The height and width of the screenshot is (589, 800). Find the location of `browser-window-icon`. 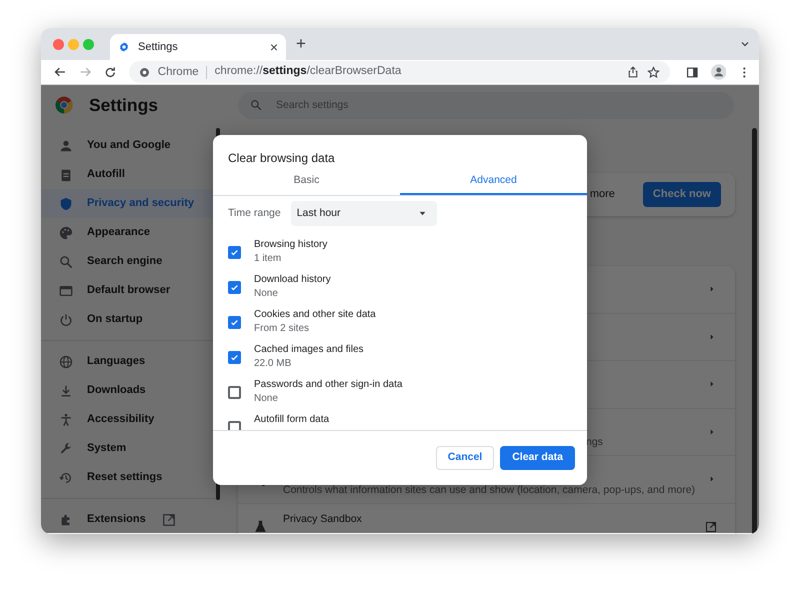

browser-window-icon is located at coordinates (66, 291).